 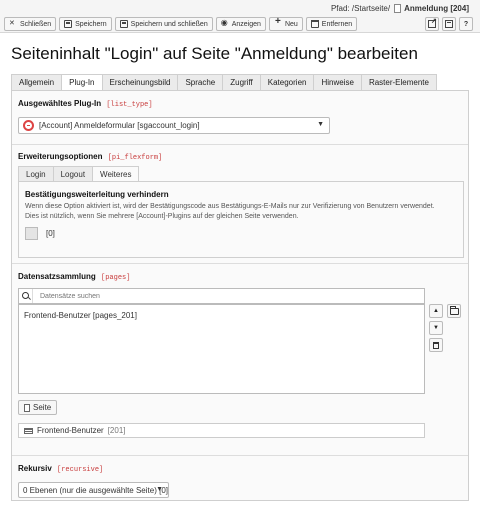 What do you see at coordinates (81, 82) in the screenshot?
I see `tab-plugin: Plug-In` at bounding box center [81, 82].